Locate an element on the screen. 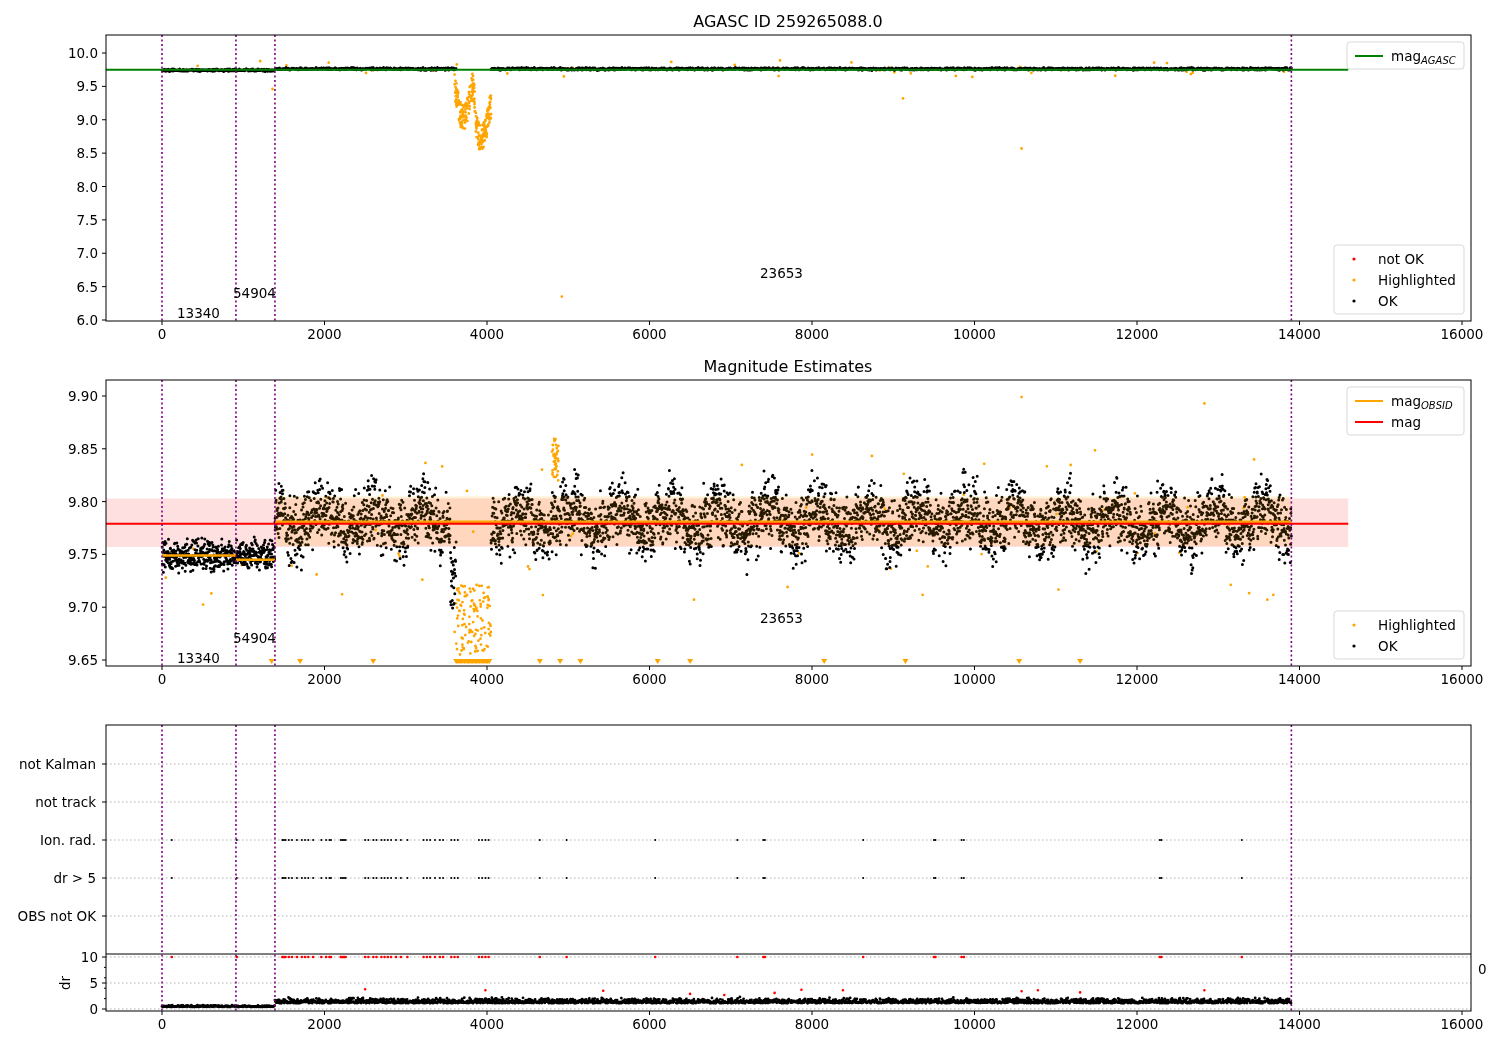 The width and height of the screenshot is (1500, 1050). category-label: dr > 5 is located at coordinates (74, 878).